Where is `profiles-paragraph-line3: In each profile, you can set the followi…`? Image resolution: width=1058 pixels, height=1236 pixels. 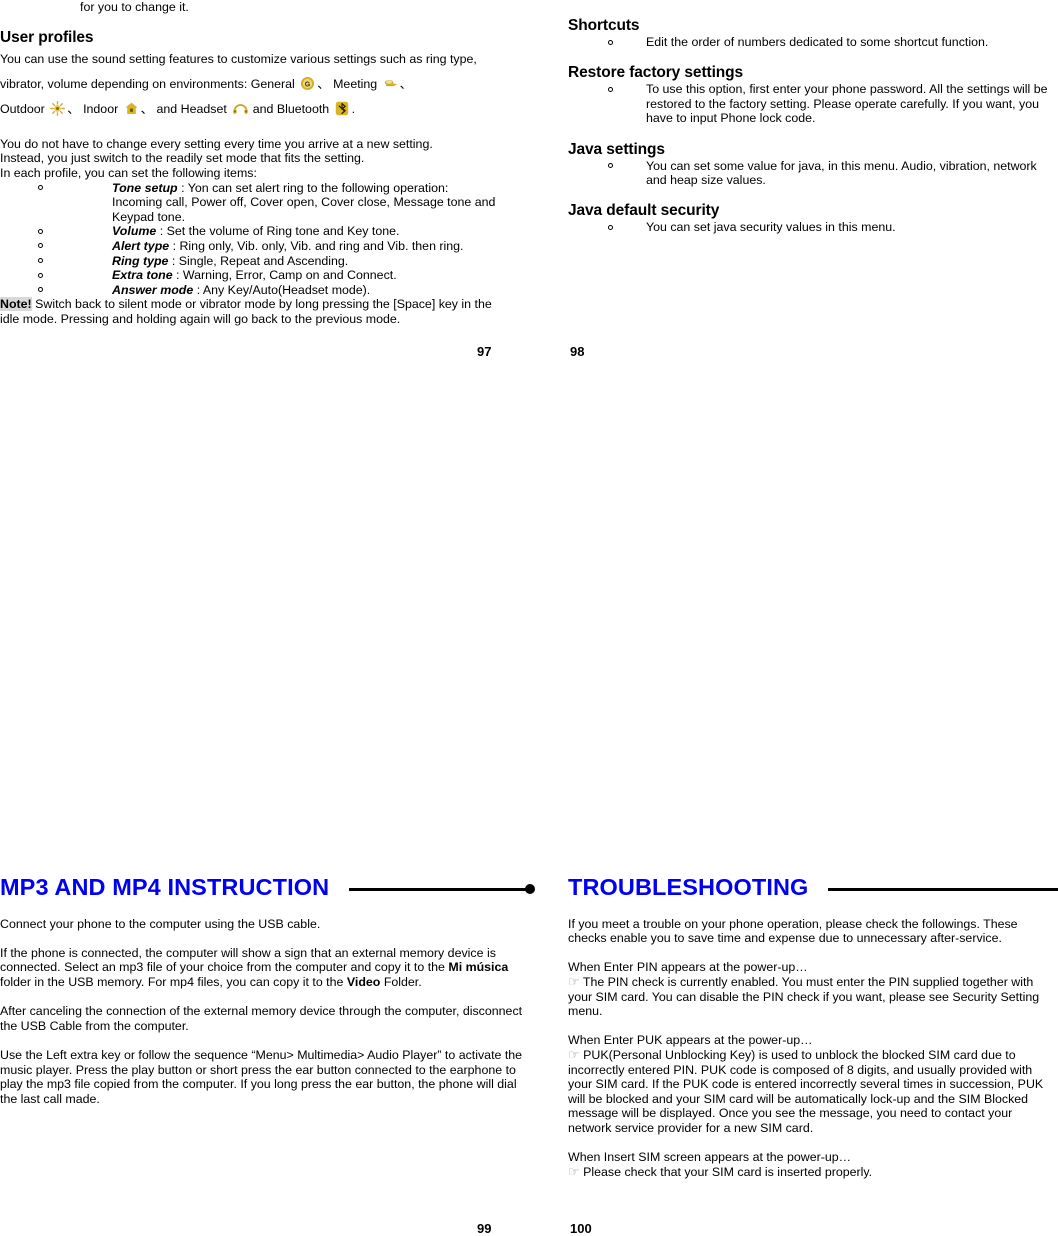
profiles-paragraph-line3: In each profile, you can set the followi… is located at coordinates (128, 172).